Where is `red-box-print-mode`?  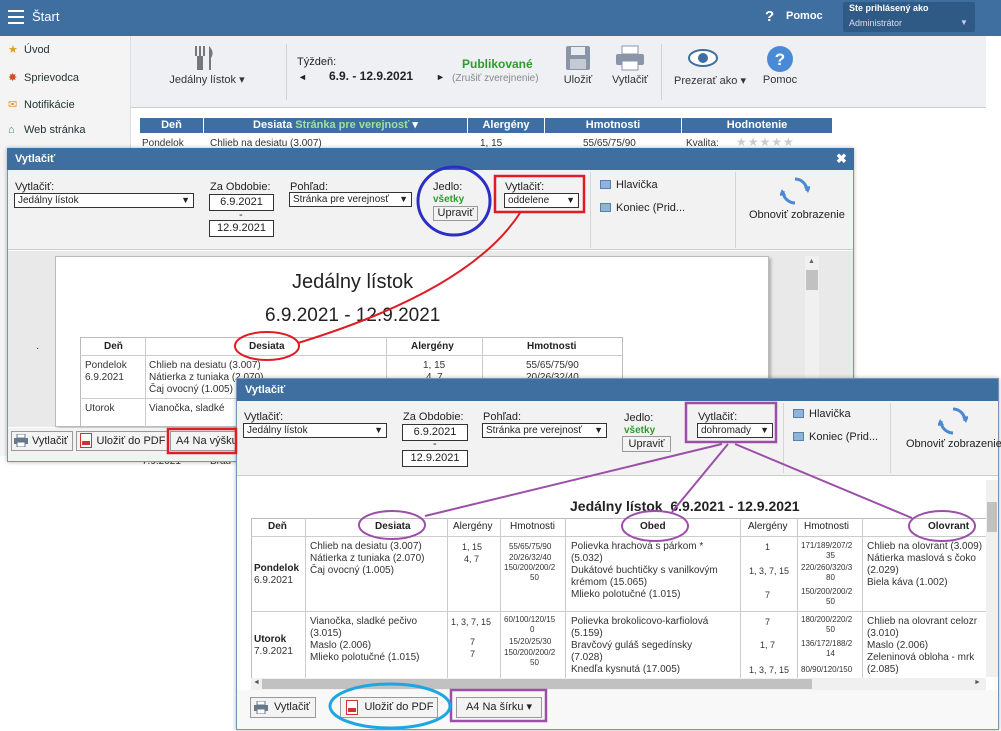
red-box-print-mode is located at coordinates (539, 194).